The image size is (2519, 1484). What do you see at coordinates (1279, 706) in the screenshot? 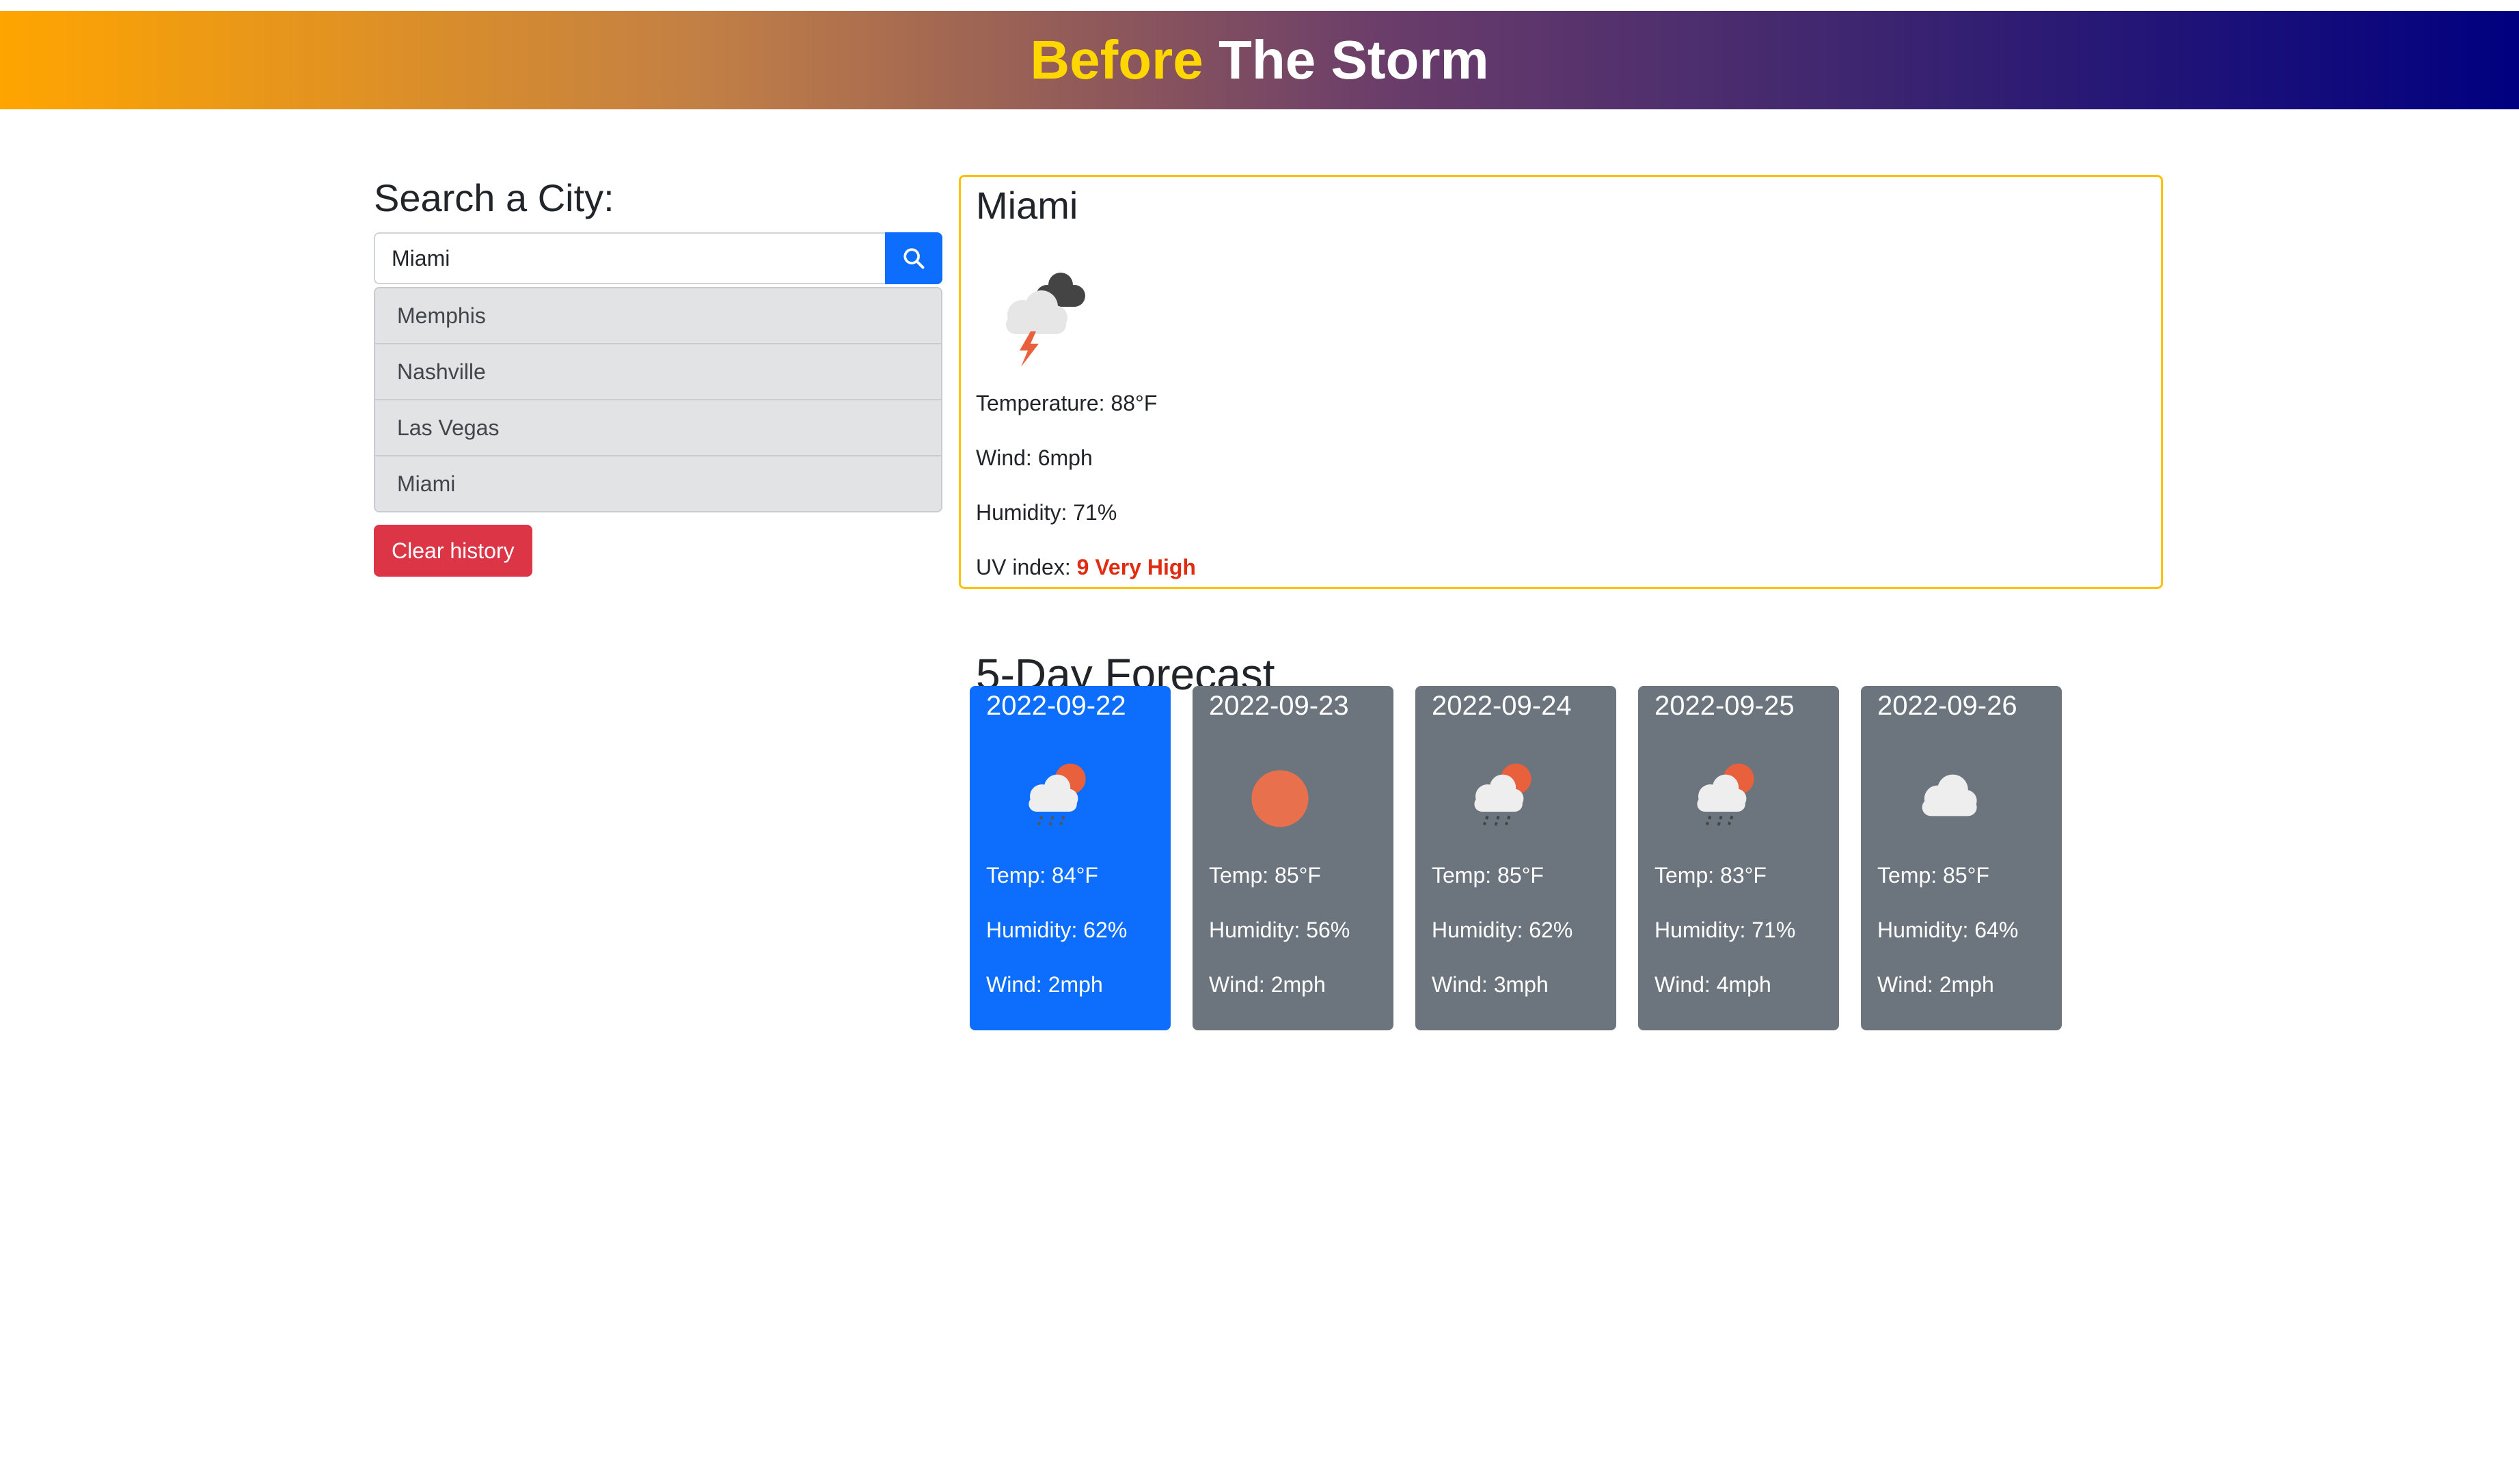
I see `forecast-date: 2022-09-23` at bounding box center [1279, 706].